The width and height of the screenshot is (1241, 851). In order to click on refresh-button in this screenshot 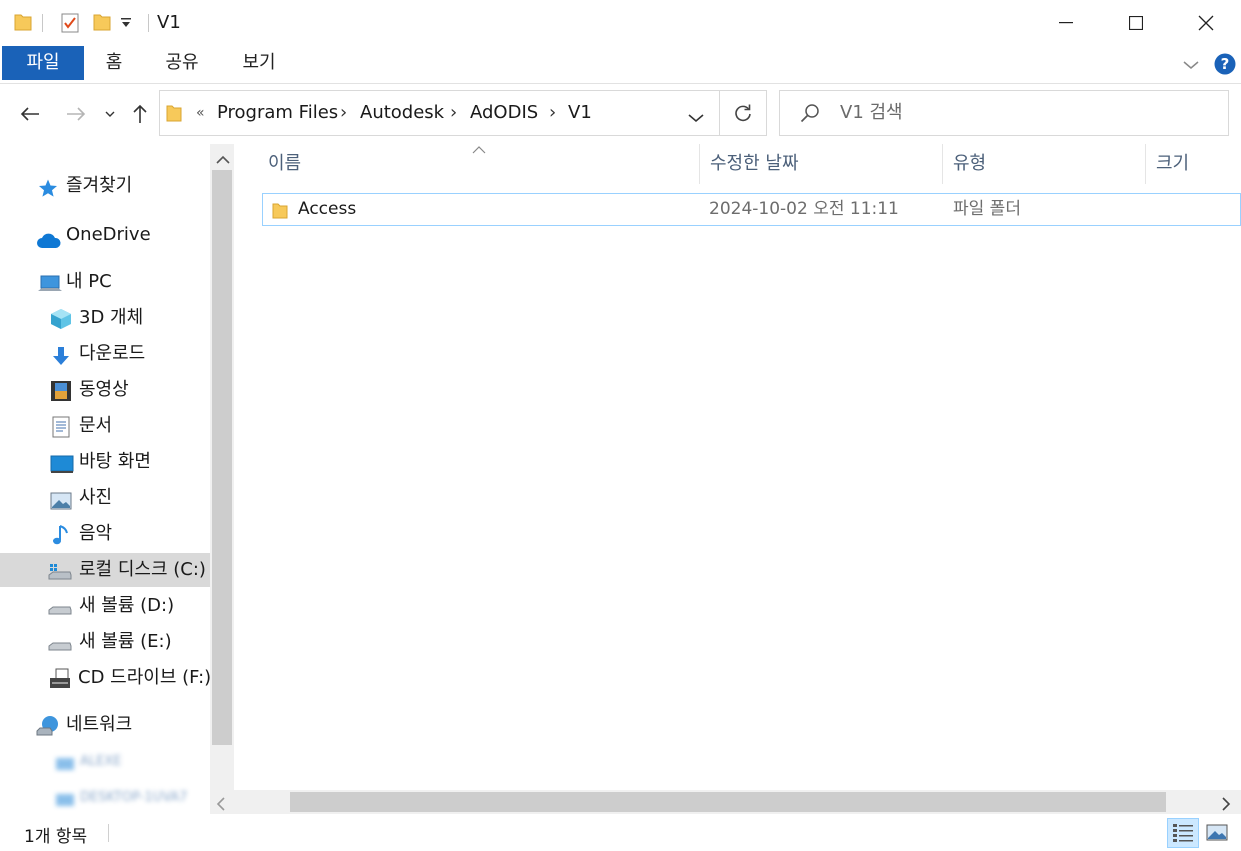, I will do `click(743, 115)`.